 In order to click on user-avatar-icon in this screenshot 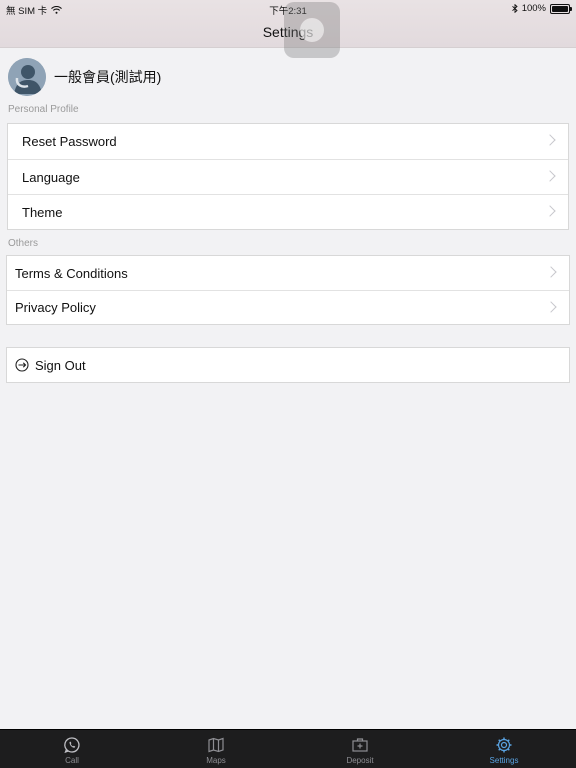, I will do `click(27, 77)`.